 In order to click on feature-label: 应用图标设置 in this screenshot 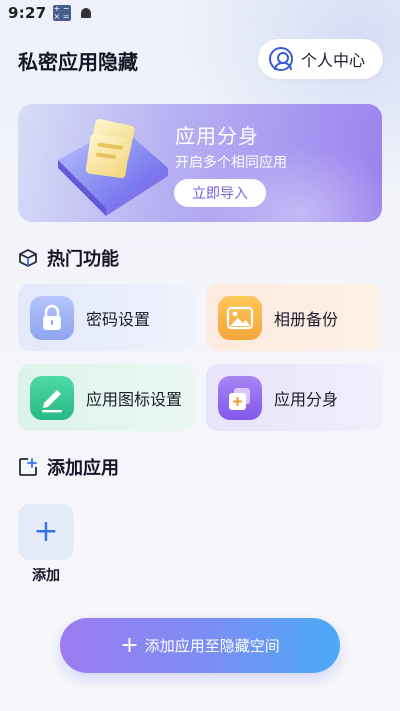, I will do `click(134, 399)`.